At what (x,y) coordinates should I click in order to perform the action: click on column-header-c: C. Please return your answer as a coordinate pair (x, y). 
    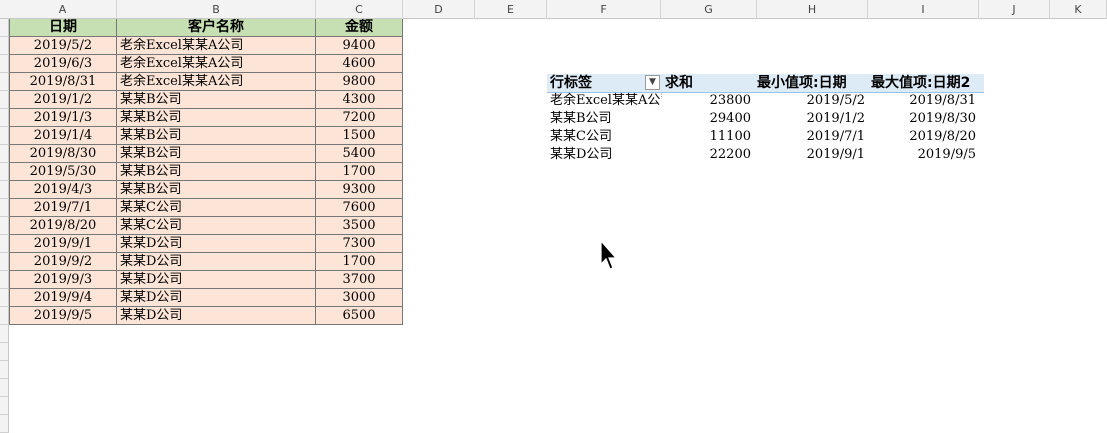
    Looking at the image, I should click on (359, 9).